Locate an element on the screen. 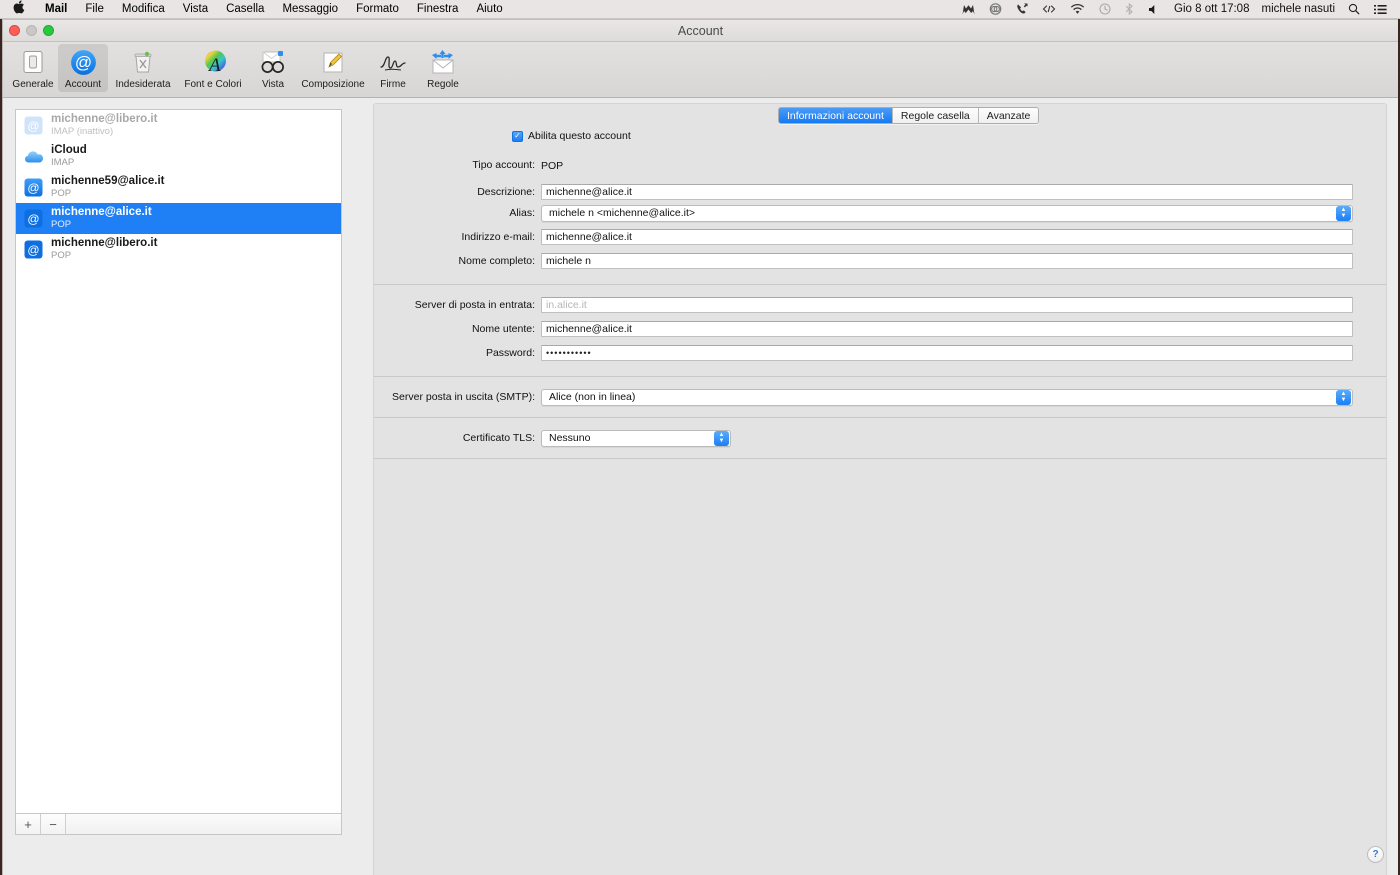 This screenshot has height=875, width=1400. composing-pencil-icon is located at coordinates (333, 62).